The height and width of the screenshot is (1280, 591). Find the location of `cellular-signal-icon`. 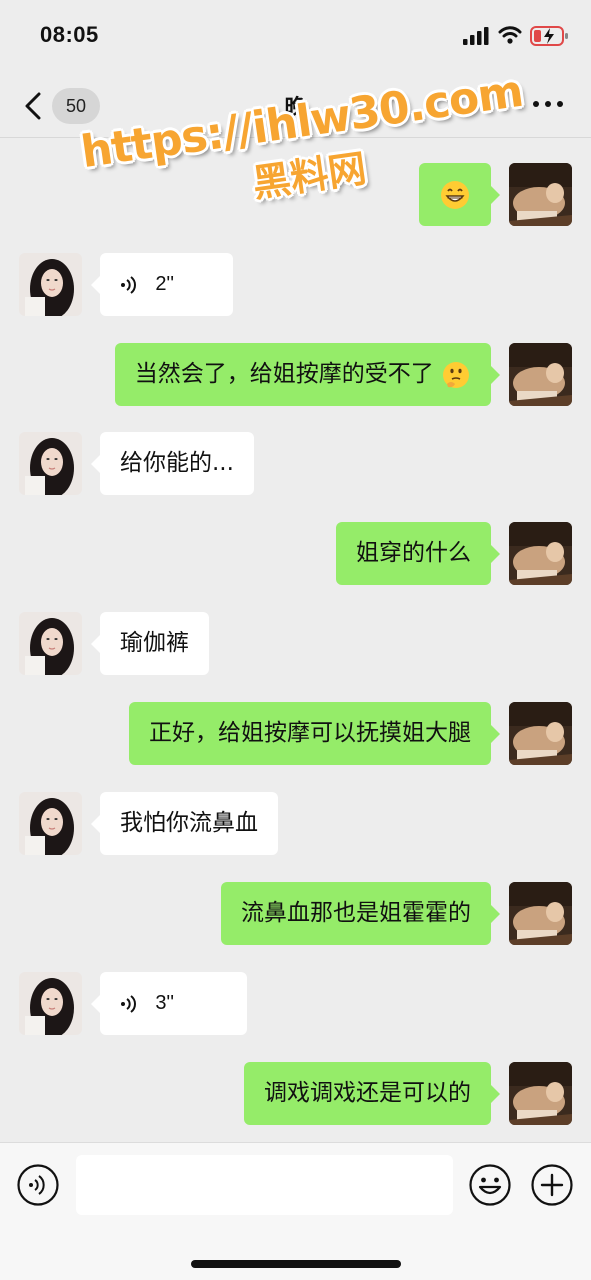

cellular-signal-icon is located at coordinates (476, 36).